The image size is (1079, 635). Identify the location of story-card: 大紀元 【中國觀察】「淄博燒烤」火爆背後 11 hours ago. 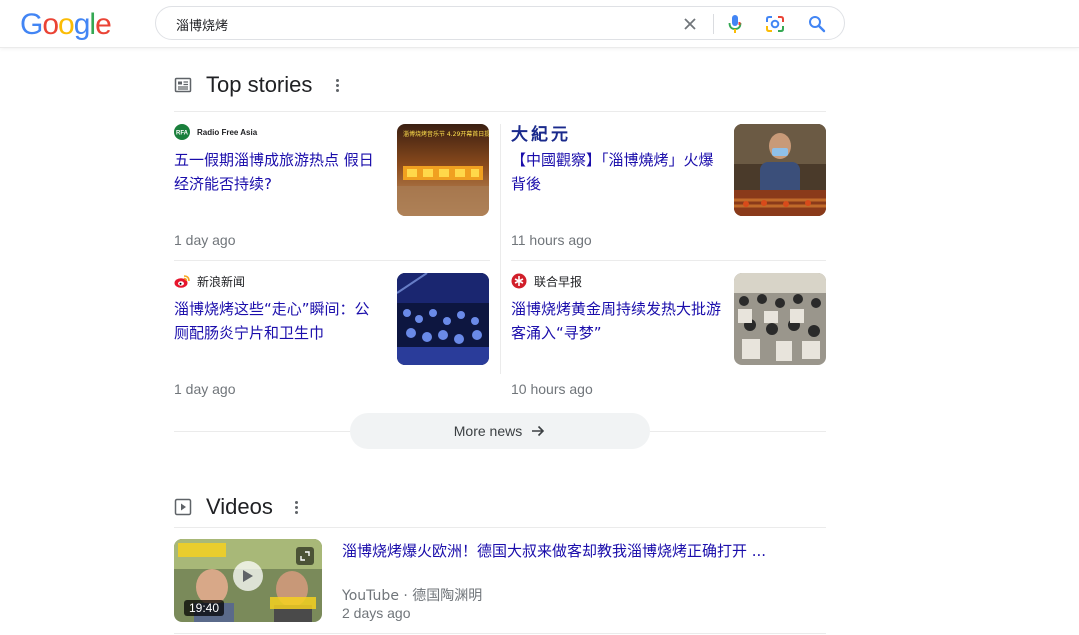
(669, 191).